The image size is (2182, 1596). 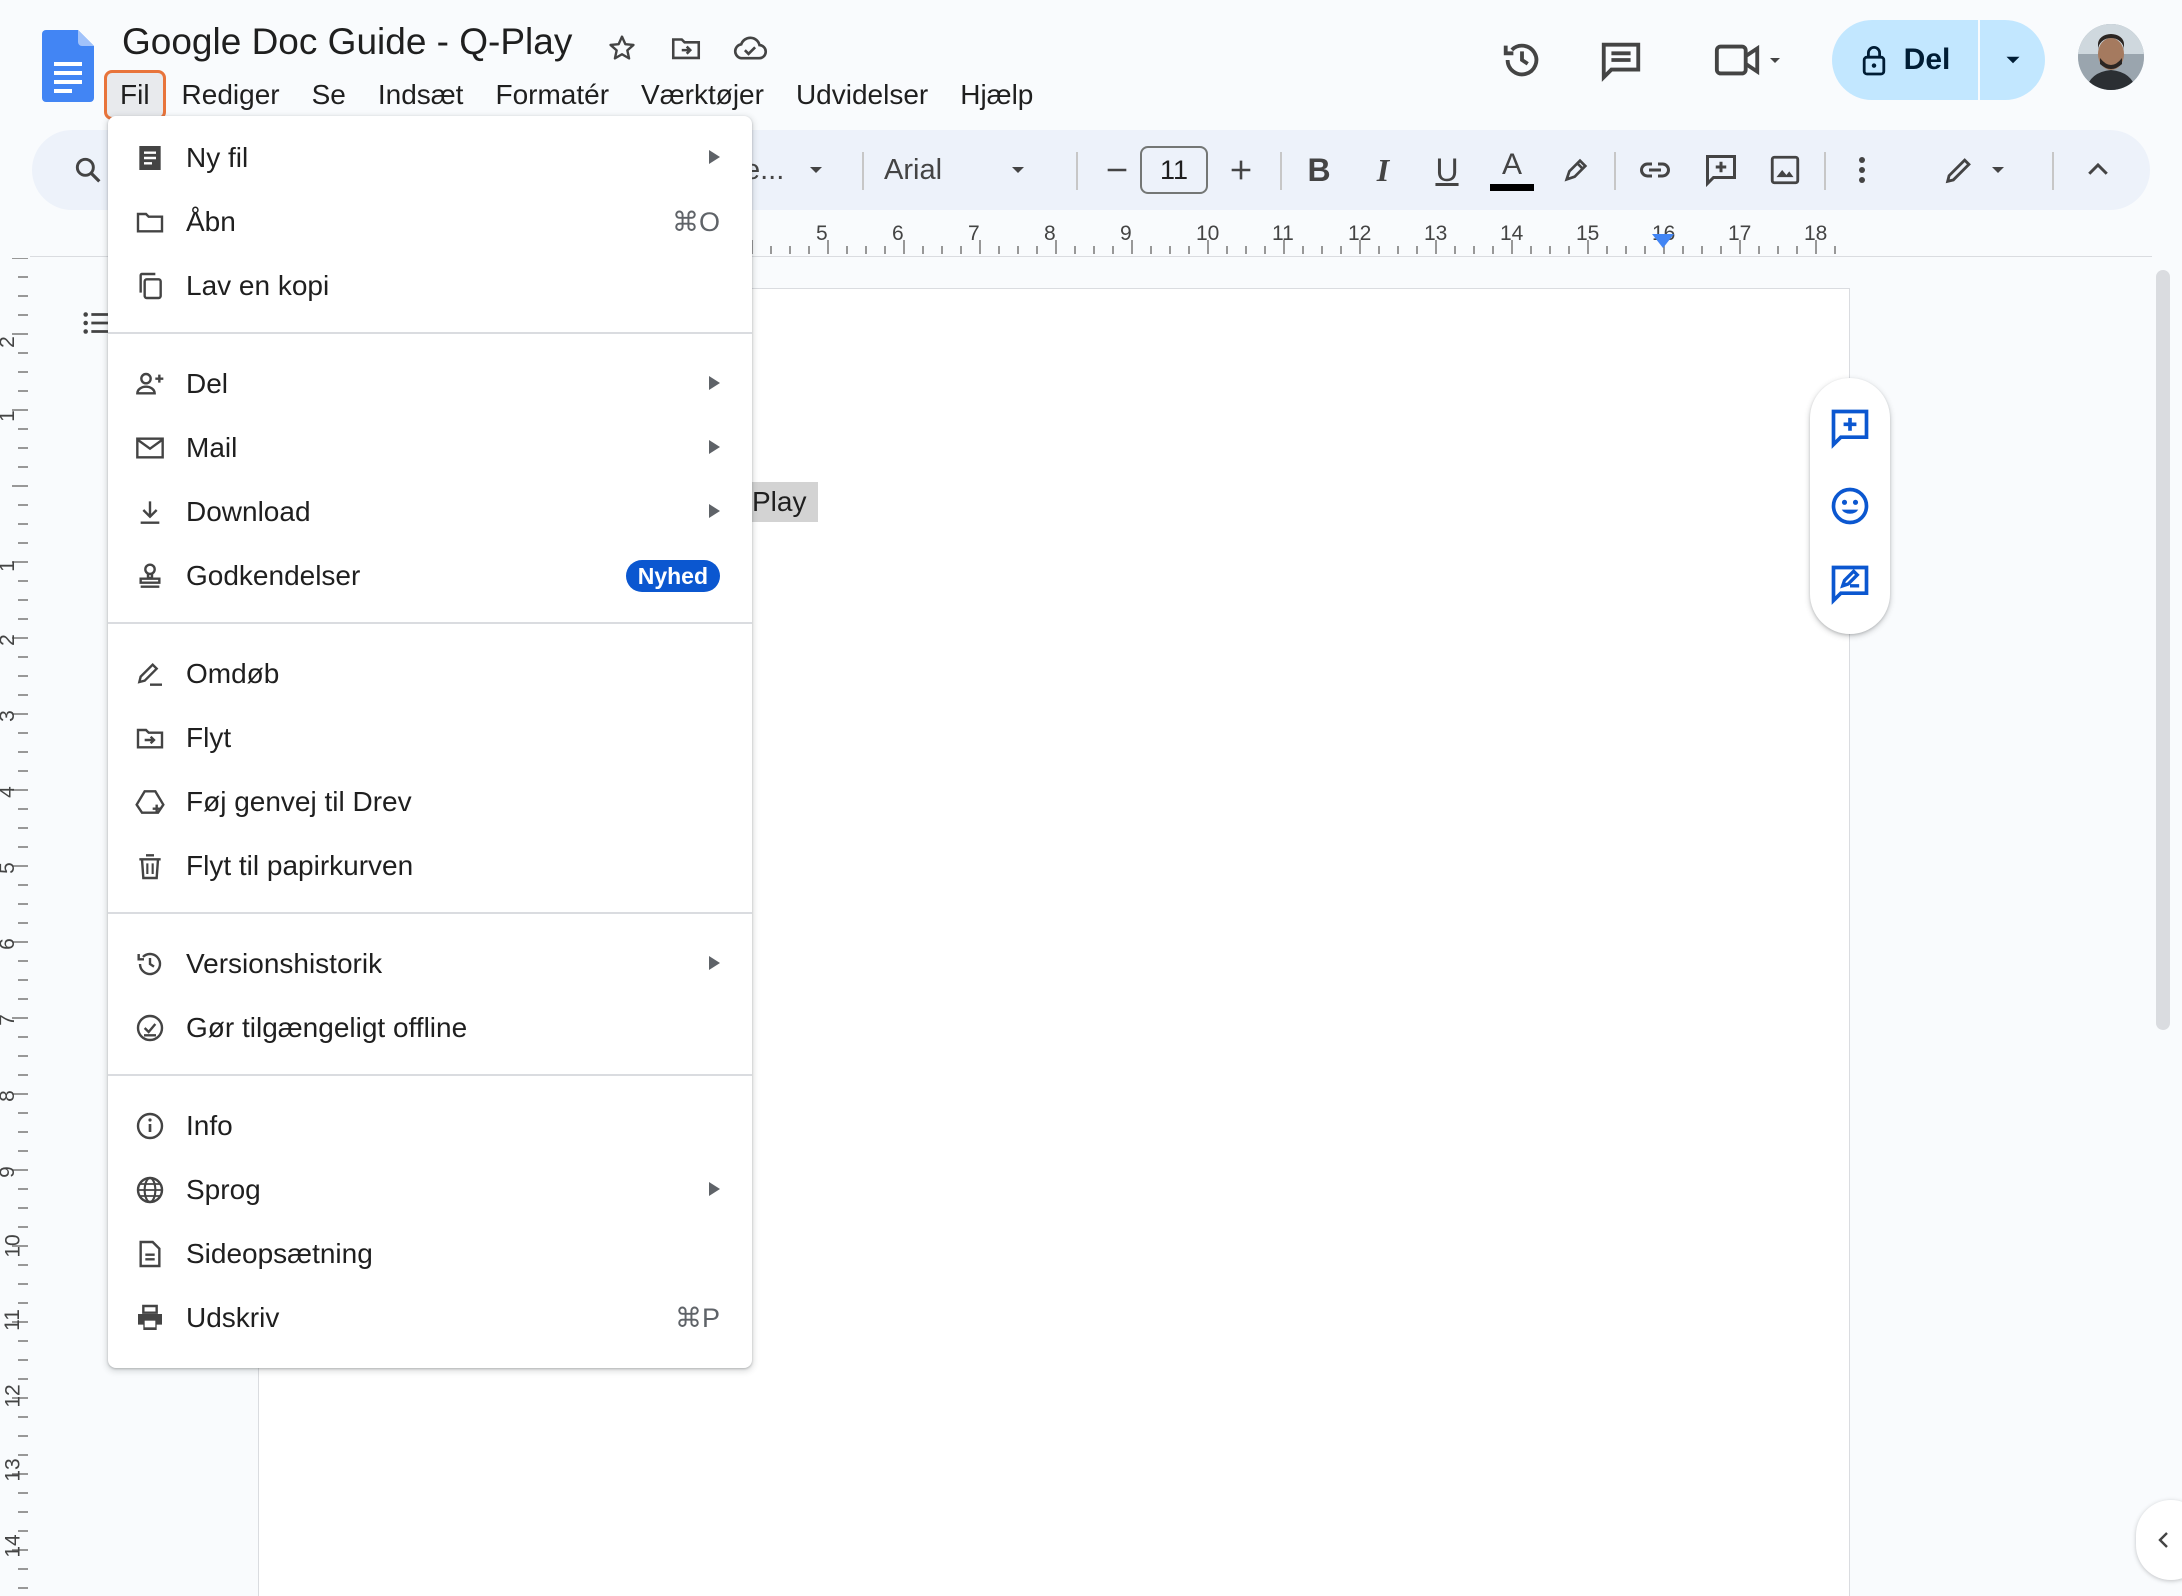 What do you see at coordinates (13, 1246) in the screenshot?
I see `vertical-ruler-number: 10` at bounding box center [13, 1246].